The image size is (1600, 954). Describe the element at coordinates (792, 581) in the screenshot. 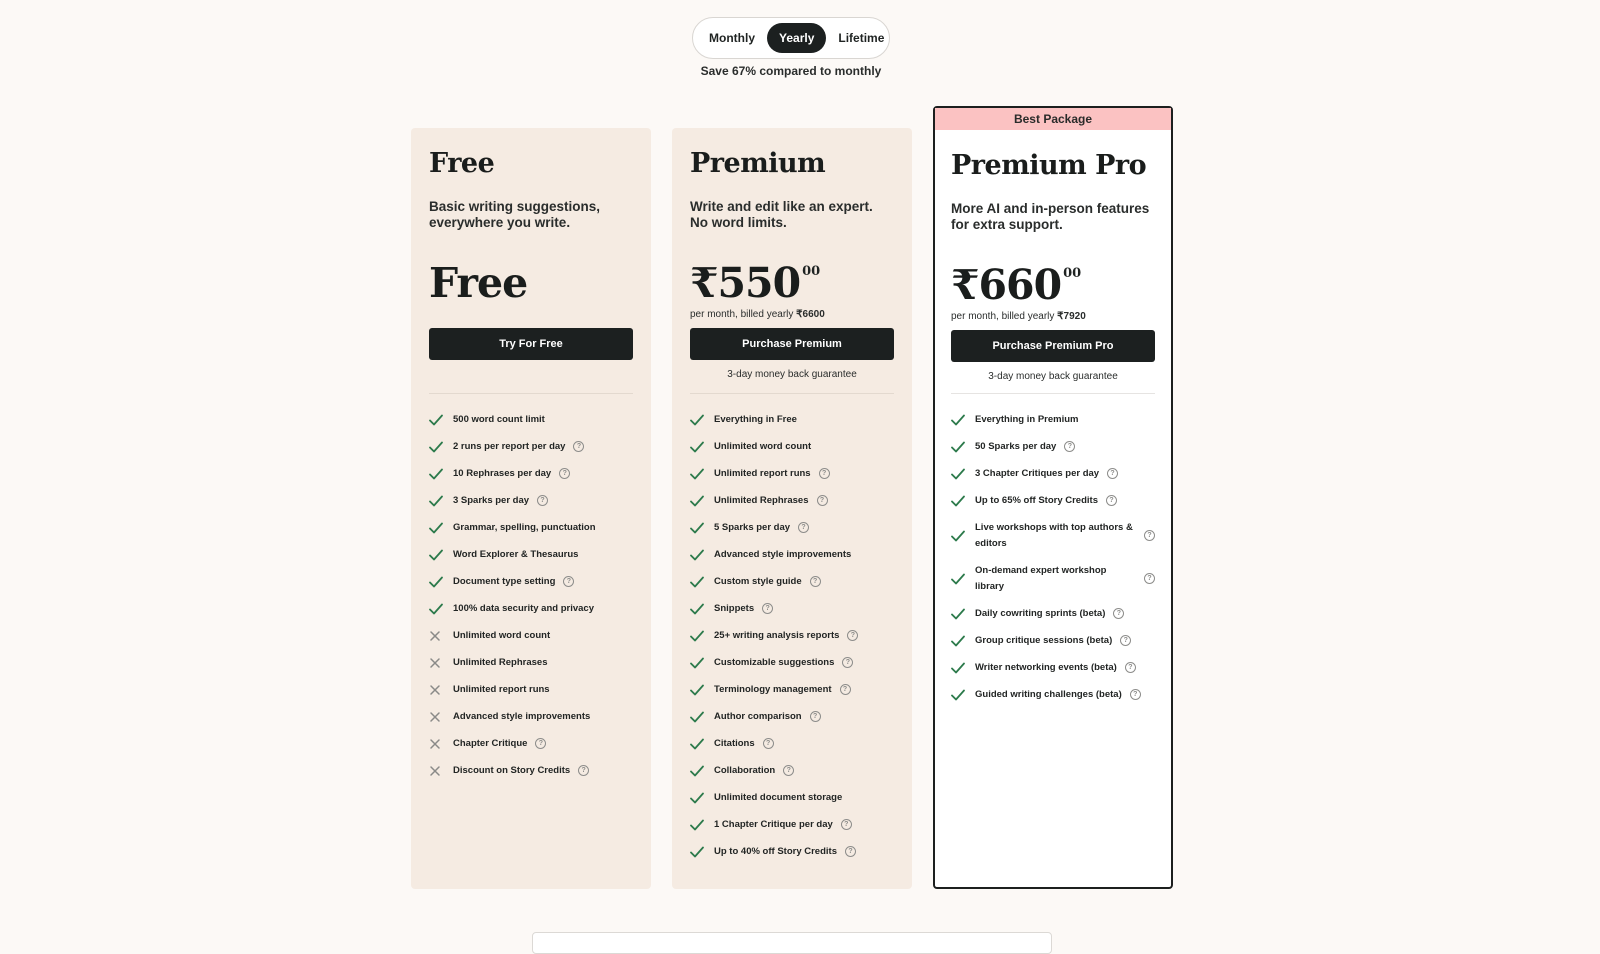

I see `feature-item: Custom style guide?` at that location.